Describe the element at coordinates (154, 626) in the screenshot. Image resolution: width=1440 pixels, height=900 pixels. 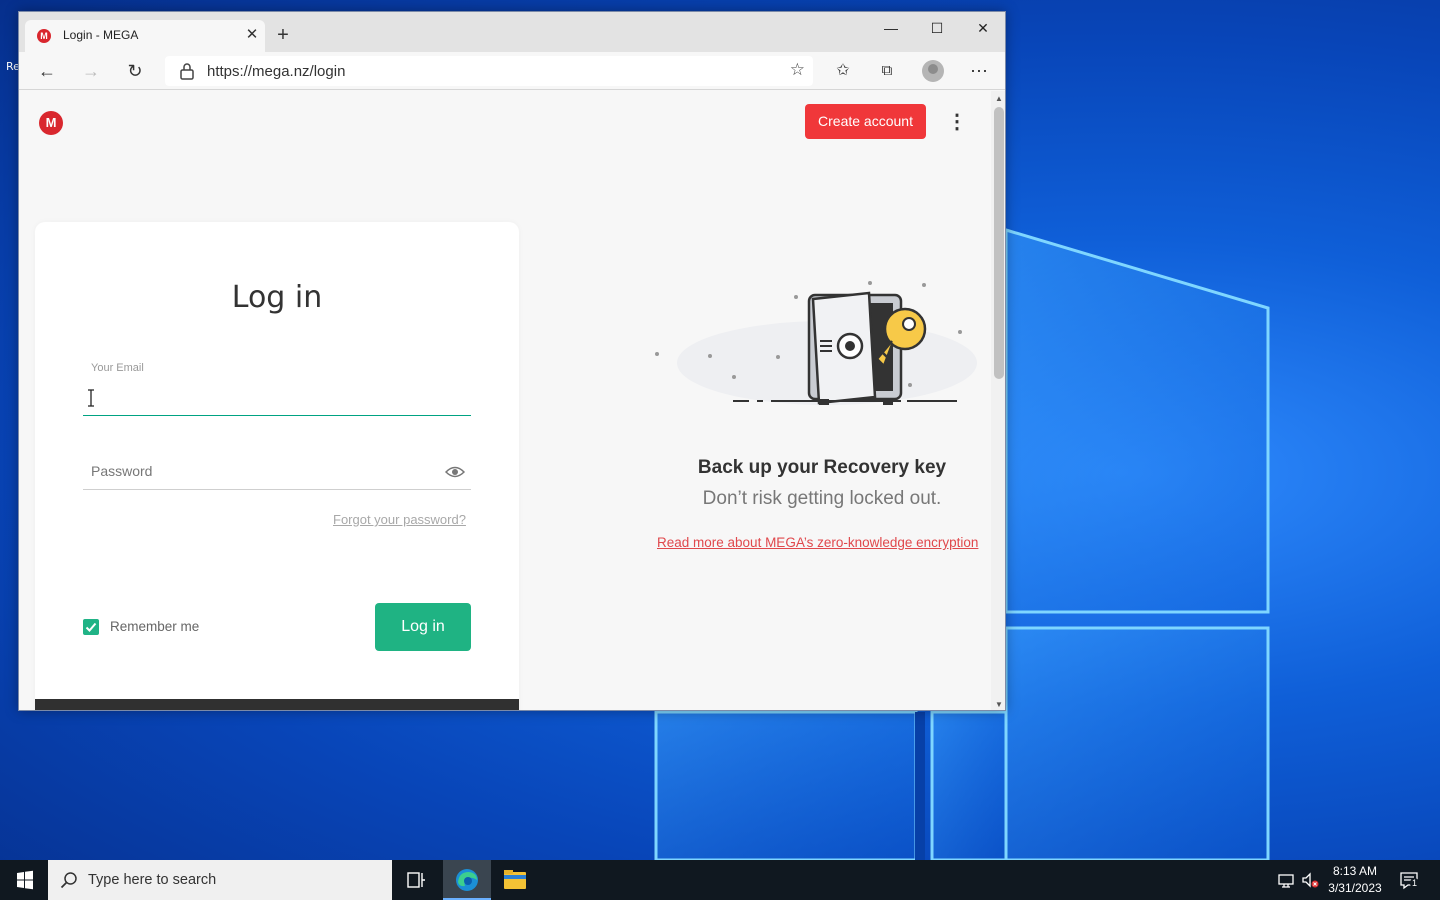
I see `remember-me-label: Remember me` at that location.